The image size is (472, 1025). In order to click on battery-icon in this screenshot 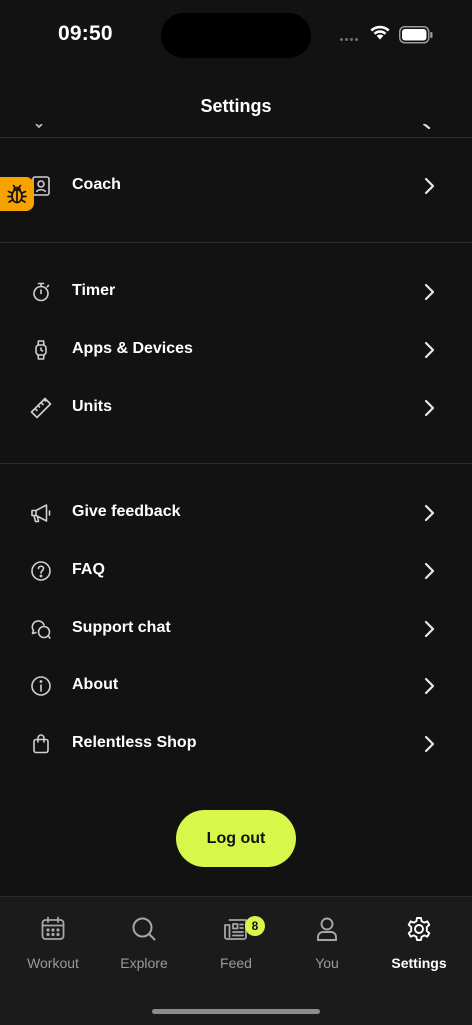, I will do `click(416, 35)`.